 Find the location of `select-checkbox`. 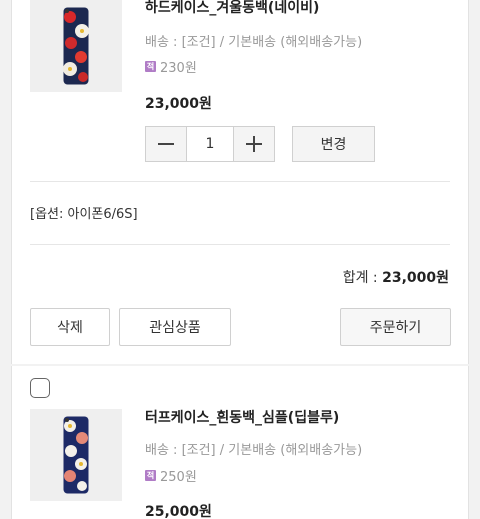

select-checkbox is located at coordinates (40, 388).